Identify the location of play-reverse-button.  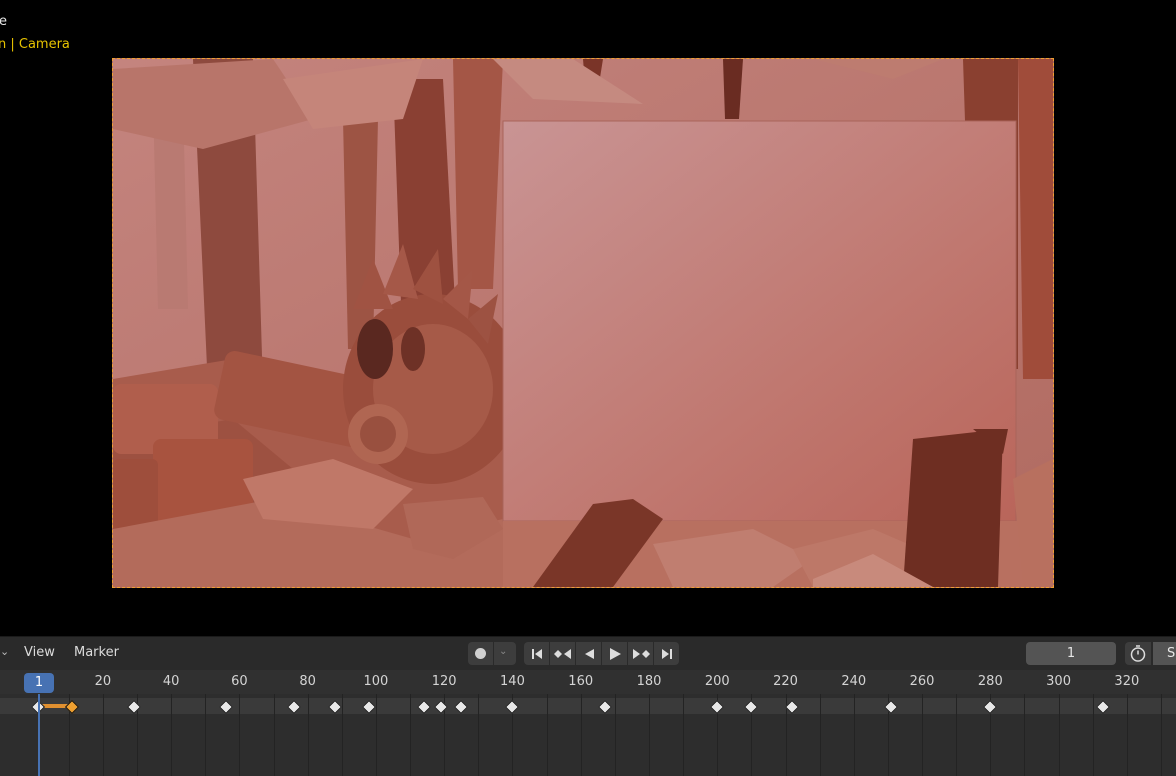
(589, 653).